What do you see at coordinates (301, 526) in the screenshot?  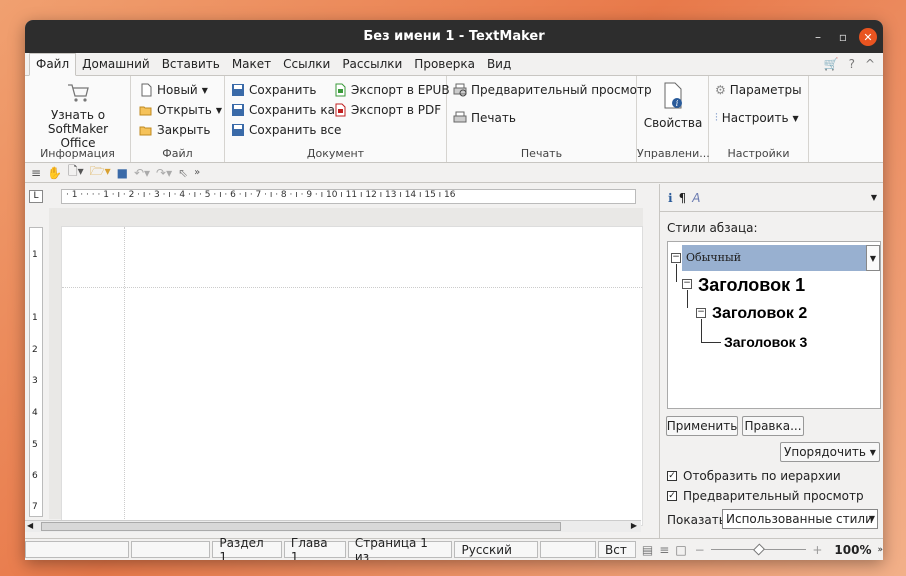 I see `hscroll-thumb` at bounding box center [301, 526].